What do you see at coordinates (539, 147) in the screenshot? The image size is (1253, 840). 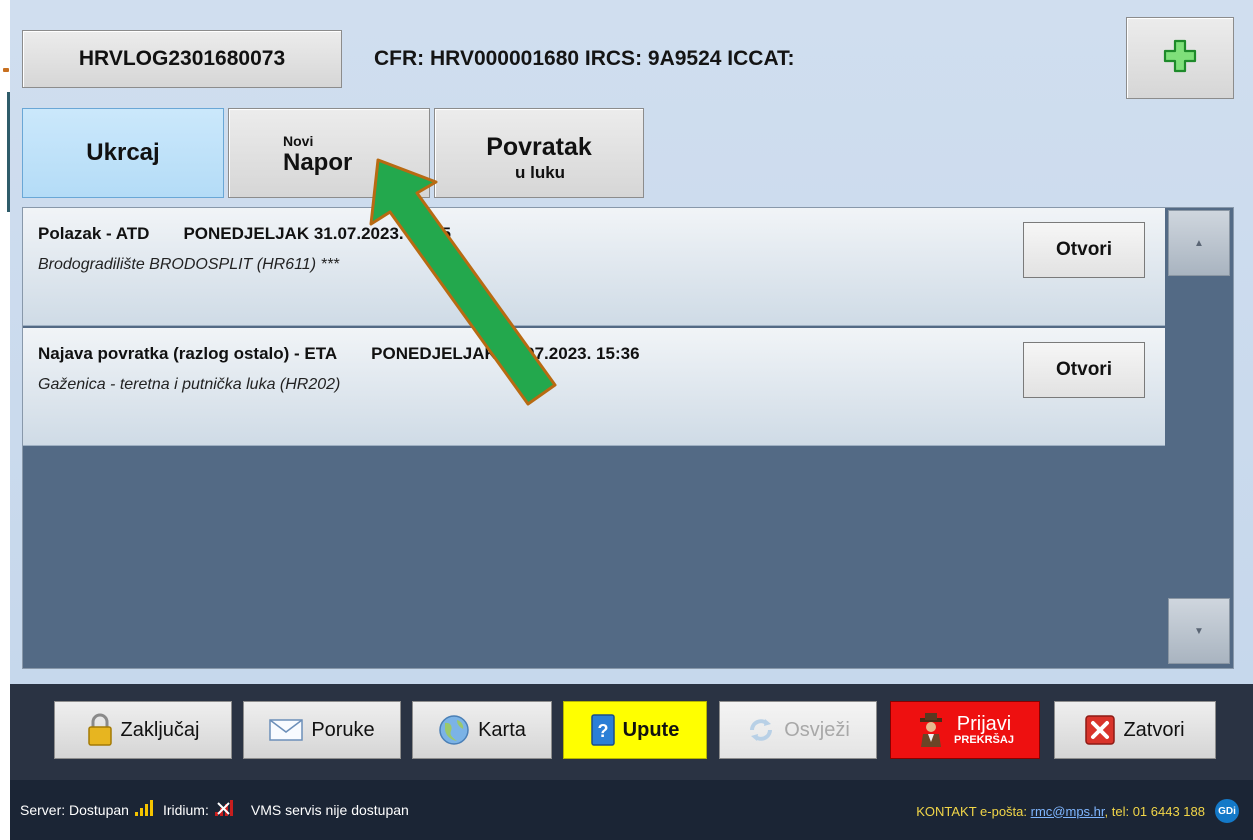 I see `tab-povratak-label: Povratak` at bounding box center [539, 147].